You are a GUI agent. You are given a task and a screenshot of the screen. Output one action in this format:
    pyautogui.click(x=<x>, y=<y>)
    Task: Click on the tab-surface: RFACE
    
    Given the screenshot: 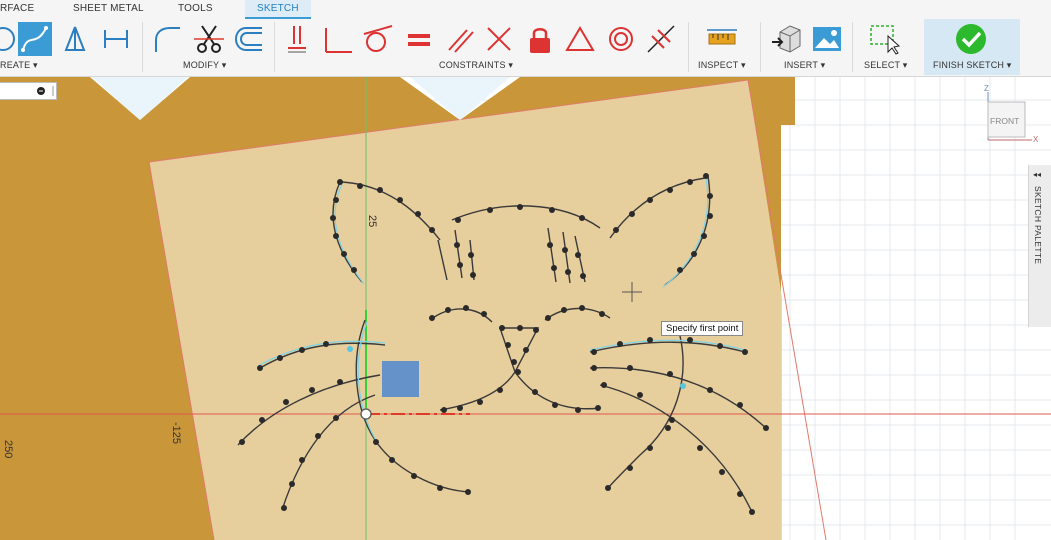 What is the action you would take?
    pyautogui.click(x=17, y=8)
    